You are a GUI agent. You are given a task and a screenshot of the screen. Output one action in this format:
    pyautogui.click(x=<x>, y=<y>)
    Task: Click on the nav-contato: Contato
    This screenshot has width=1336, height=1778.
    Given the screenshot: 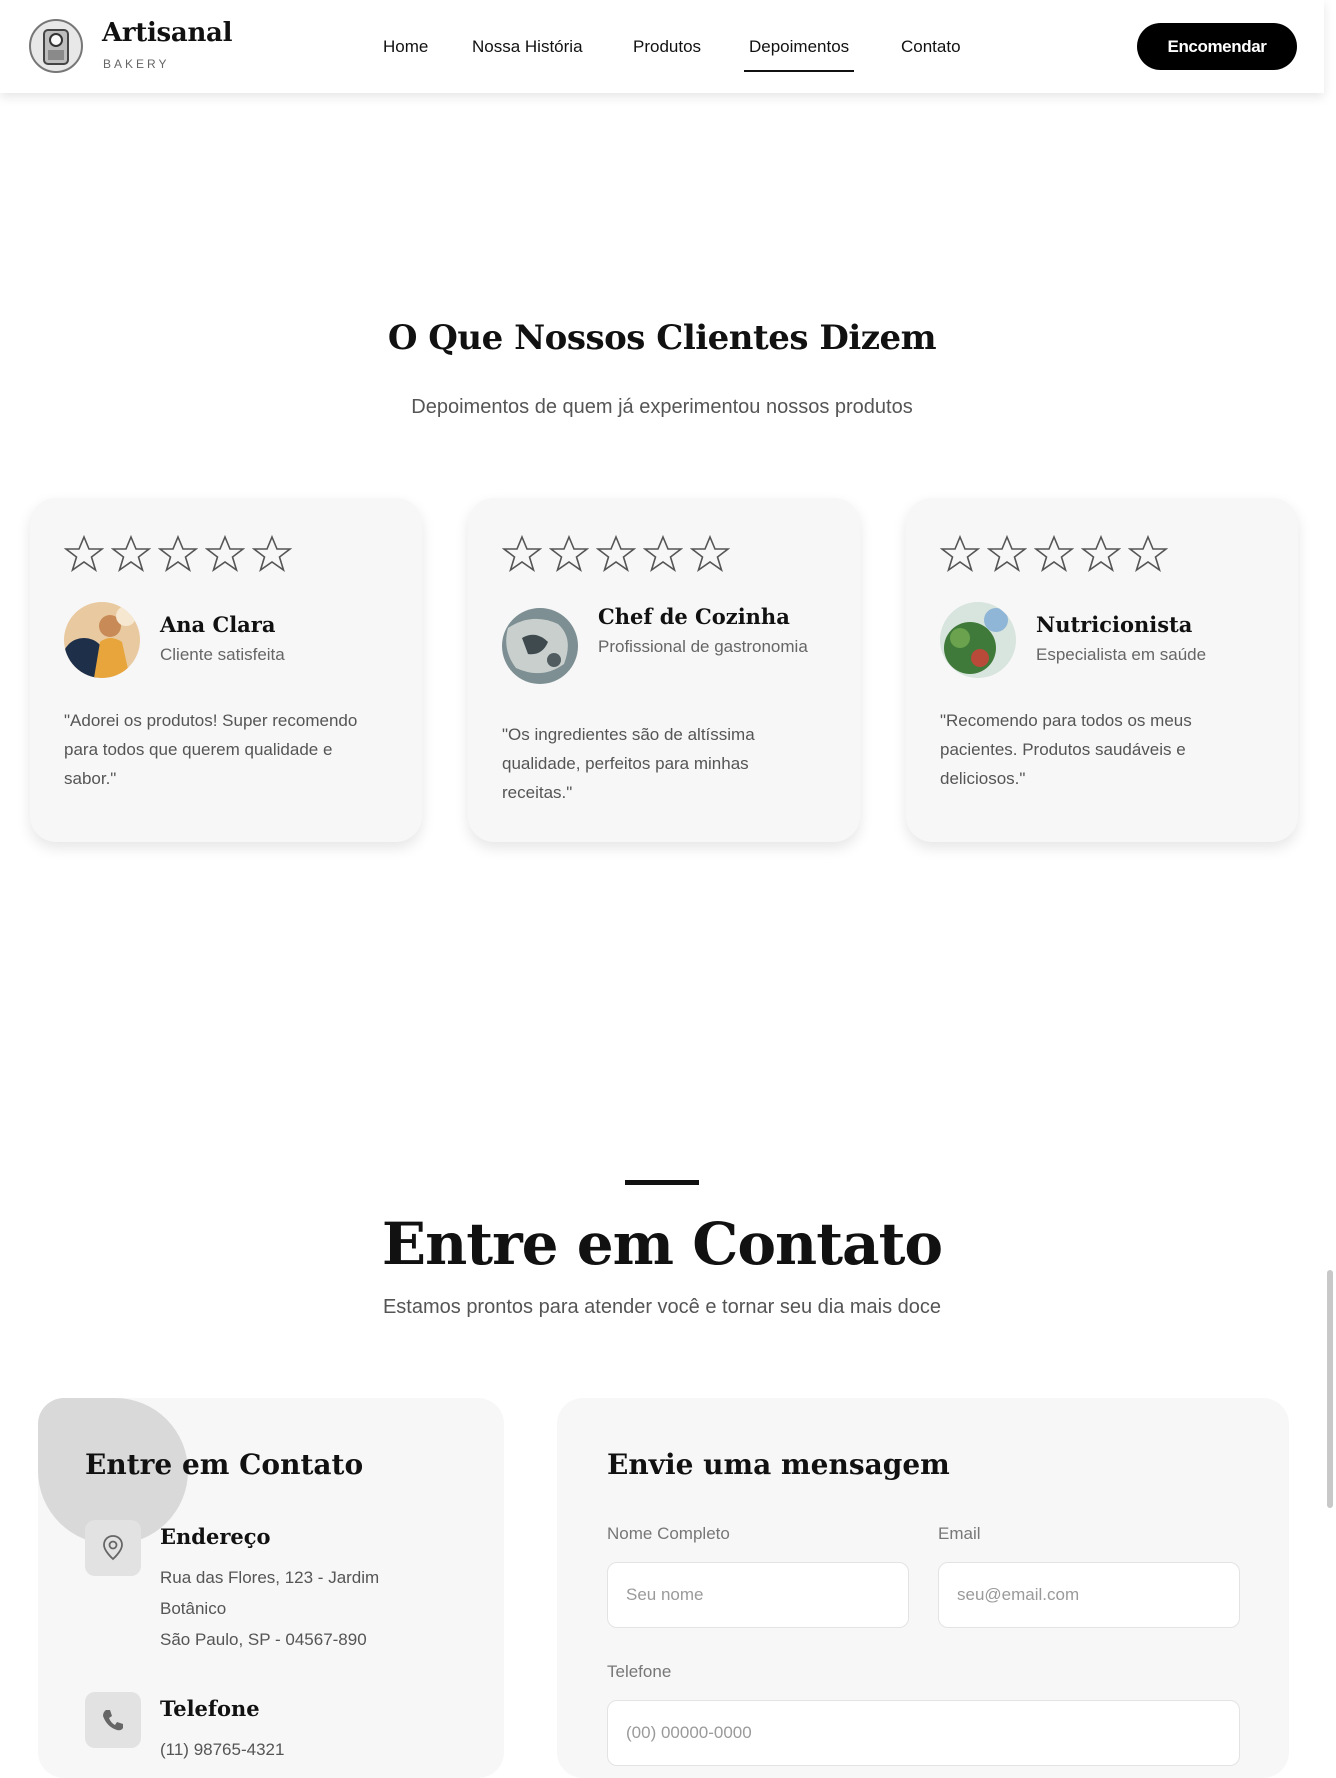 What is the action you would take?
    pyautogui.click(x=931, y=47)
    